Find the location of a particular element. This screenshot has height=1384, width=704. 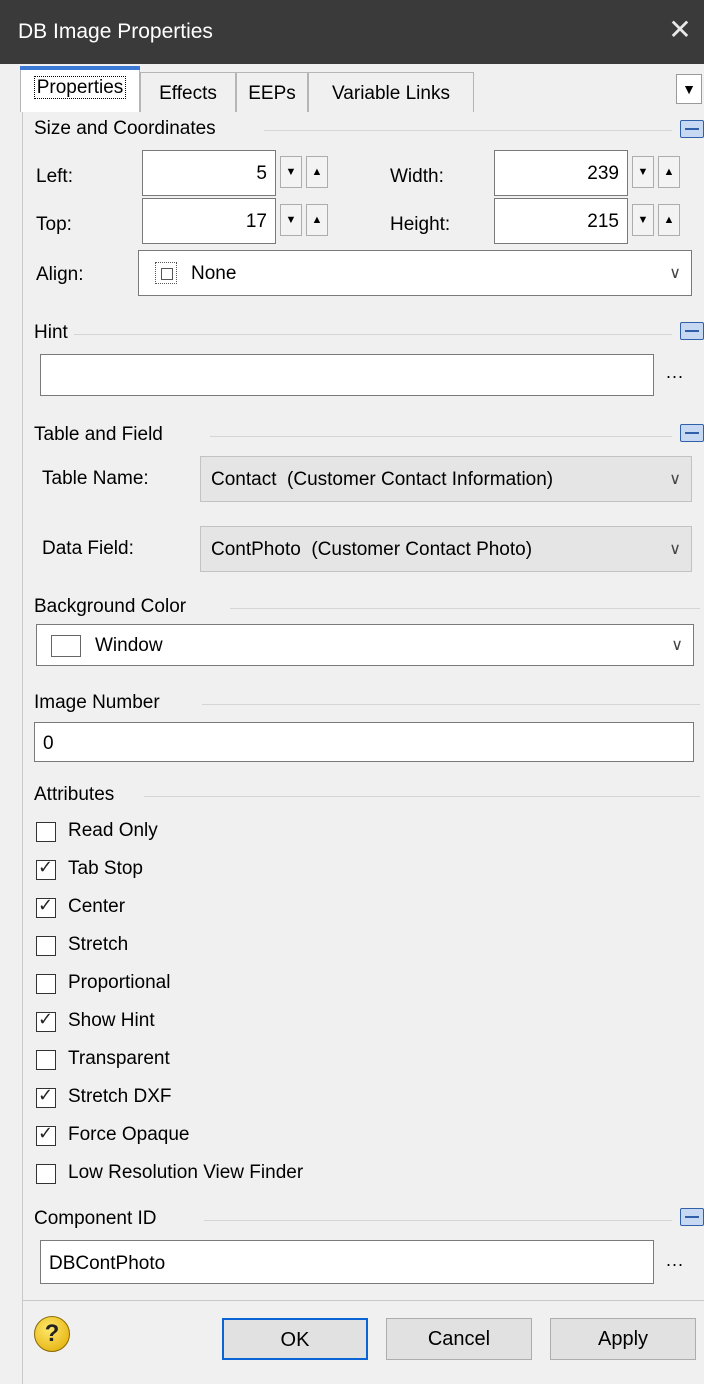

tab-effects-label: Effects is located at coordinates (188, 93).